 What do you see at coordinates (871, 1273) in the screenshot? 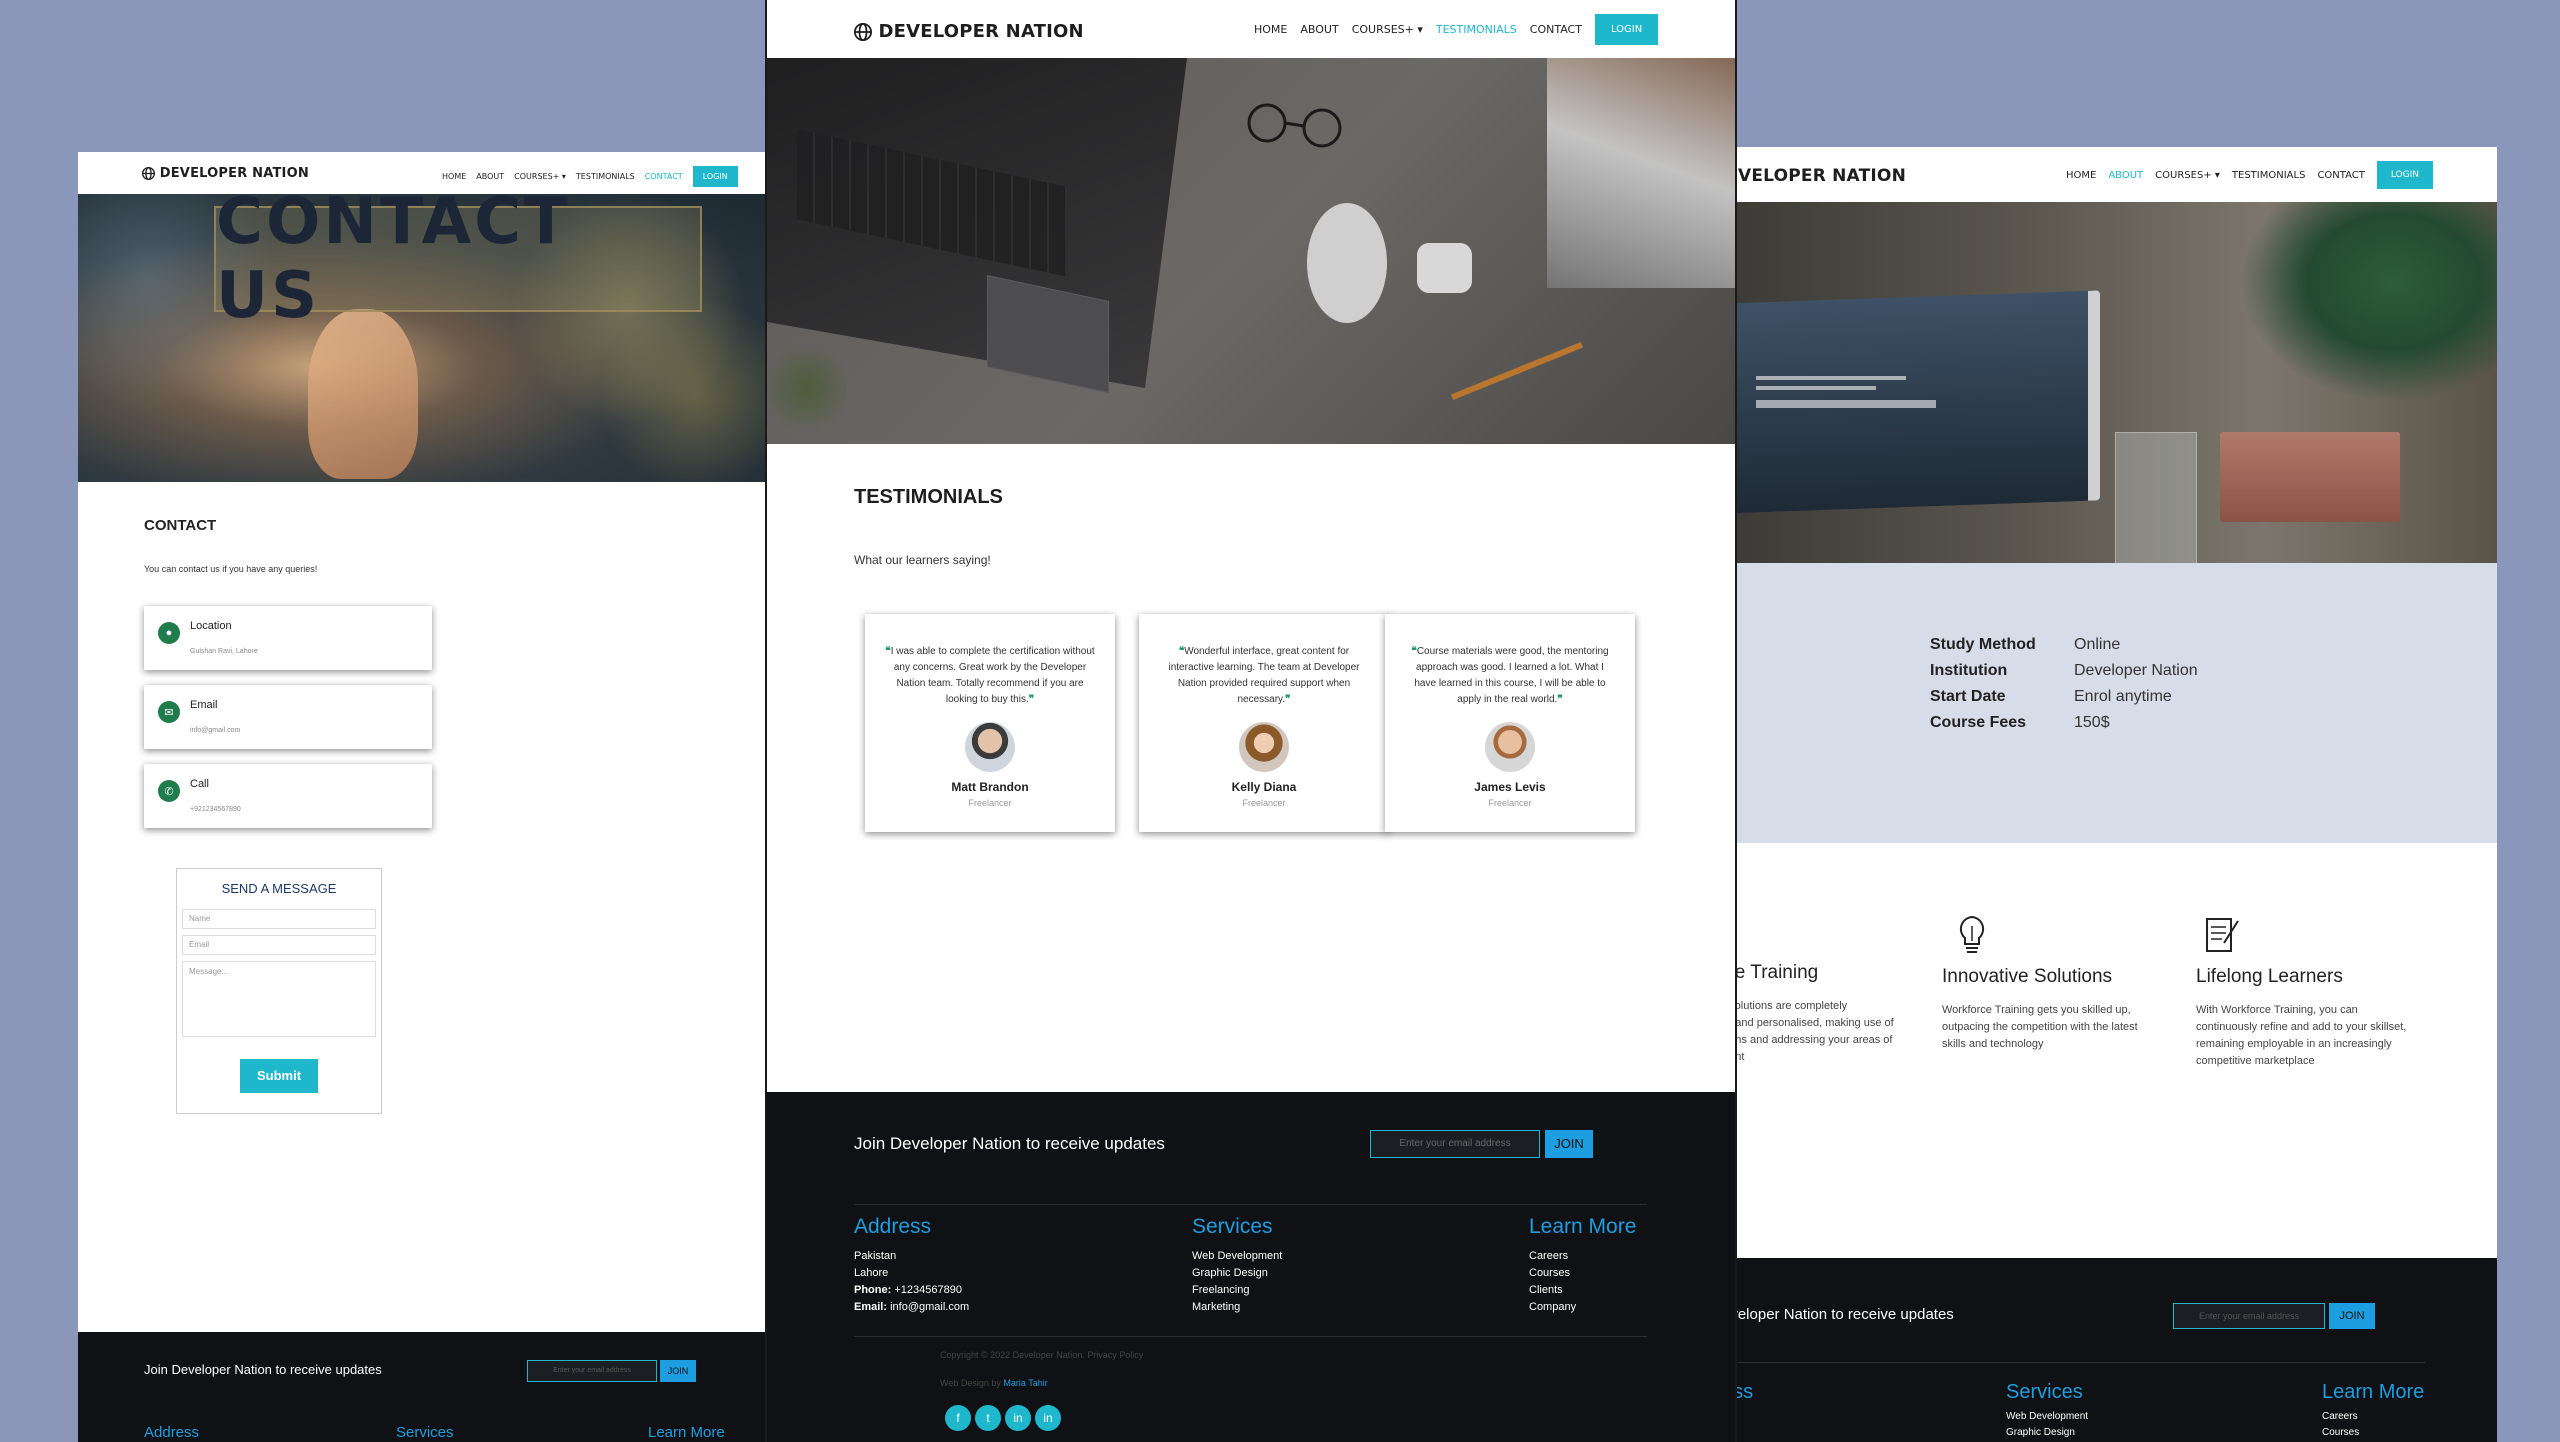
I see `address-line: Lahore` at bounding box center [871, 1273].